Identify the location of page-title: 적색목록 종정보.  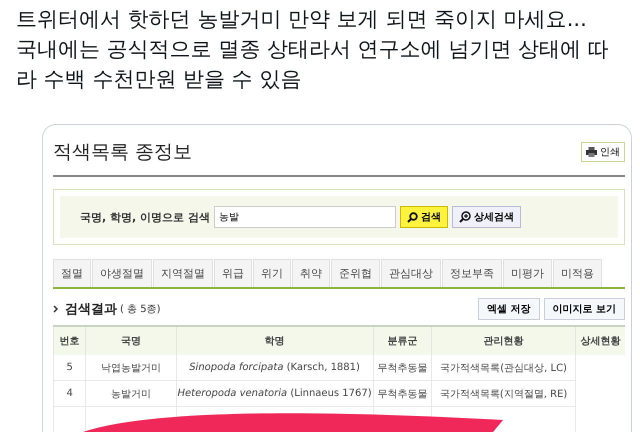
(122, 152).